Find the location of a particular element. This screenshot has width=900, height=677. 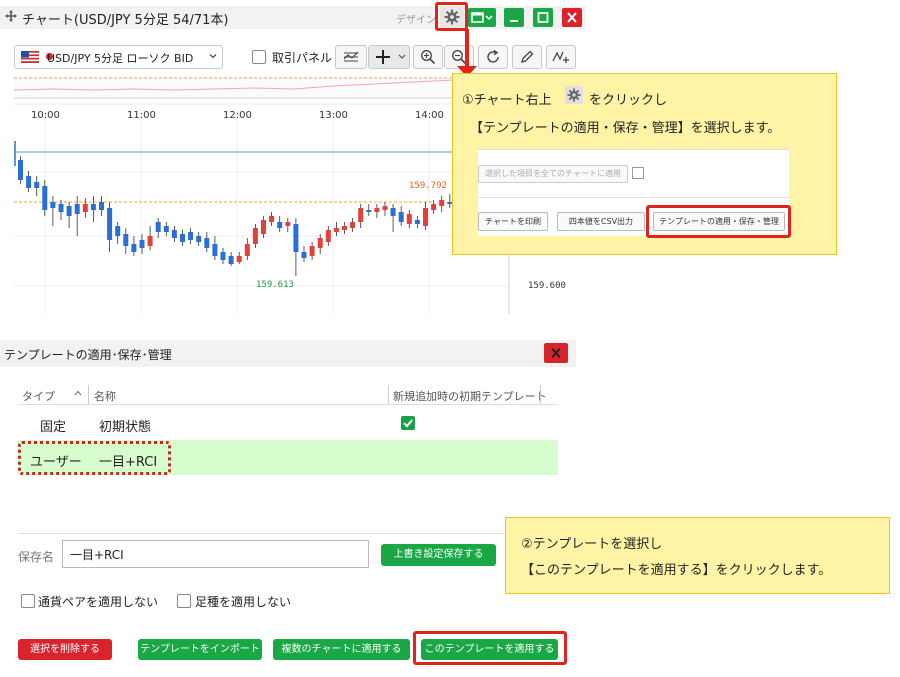

maximize-icon is located at coordinates (543, 17).